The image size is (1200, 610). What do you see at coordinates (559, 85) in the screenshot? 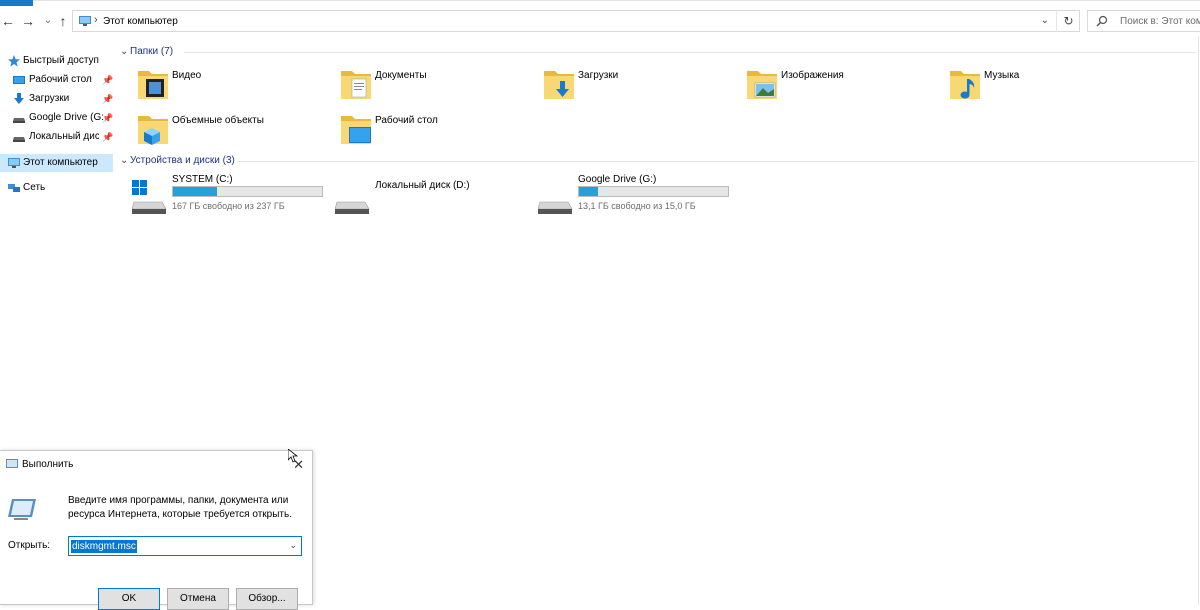
I see `downloads-folder-icon` at bounding box center [559, 85].